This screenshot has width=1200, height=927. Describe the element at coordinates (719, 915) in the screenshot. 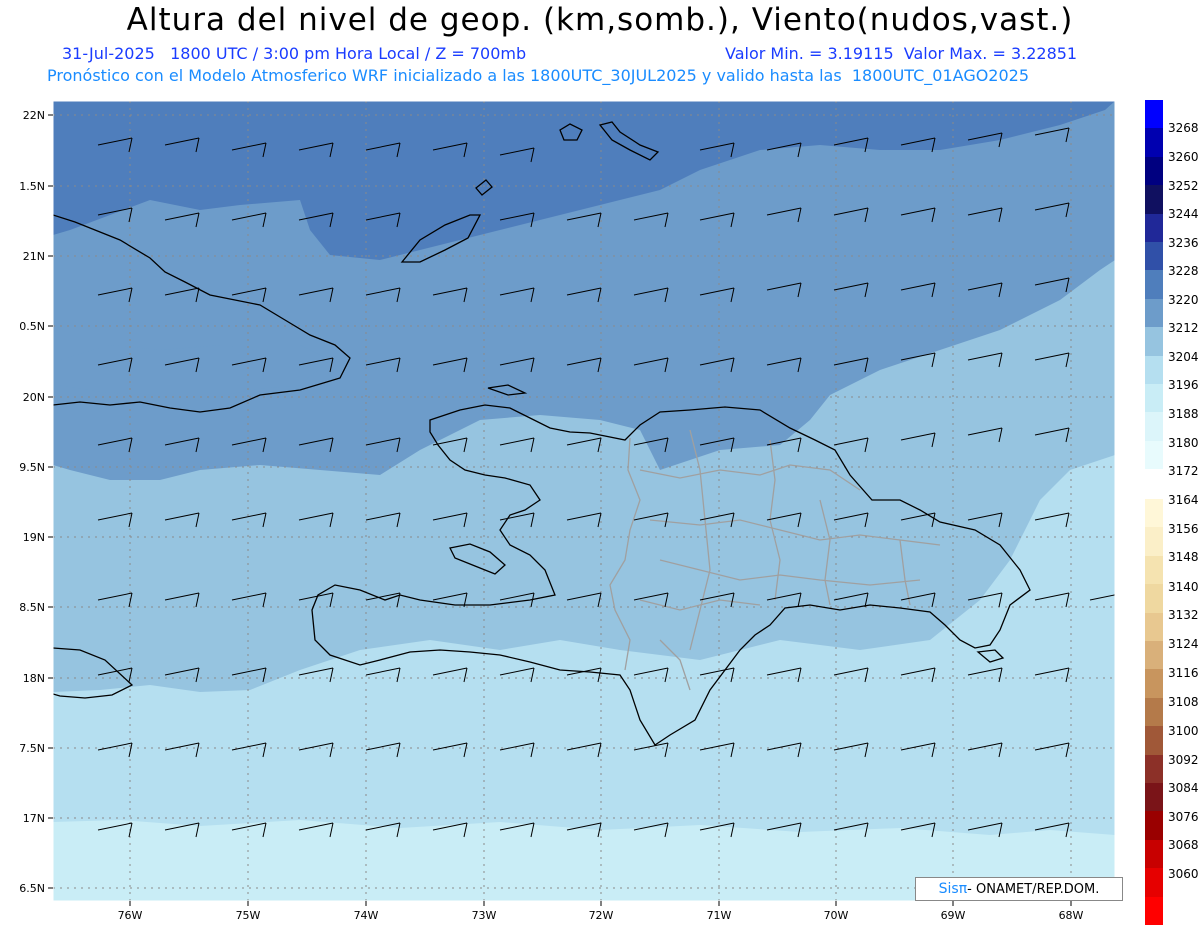

I see `lon-label: 71W` at that location.